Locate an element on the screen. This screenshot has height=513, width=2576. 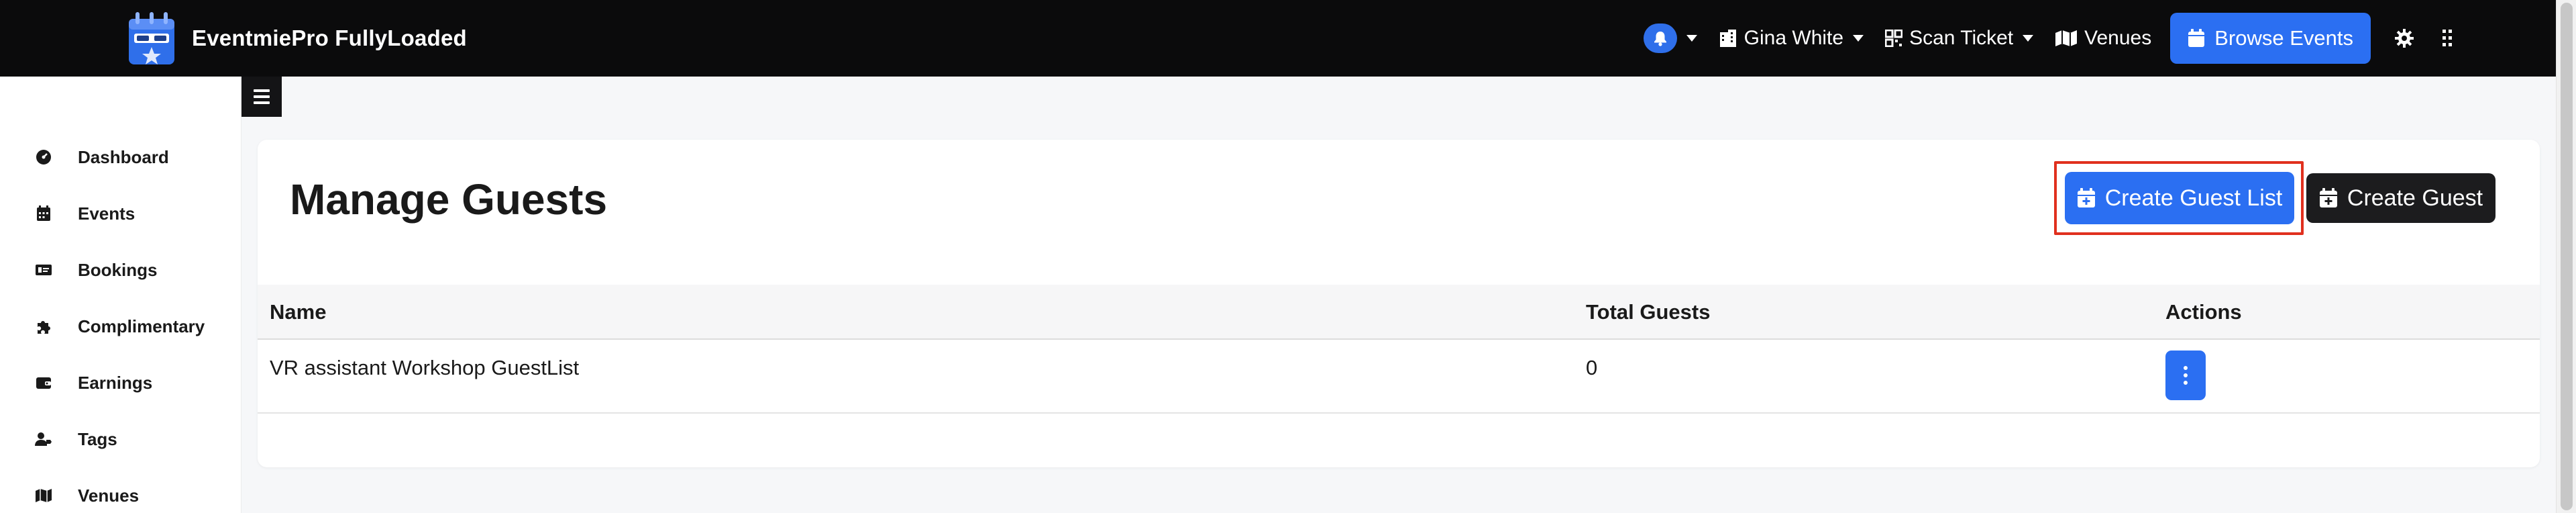
sidebar-item-dashboard: Dashboard is located at coordinates (120, 157).